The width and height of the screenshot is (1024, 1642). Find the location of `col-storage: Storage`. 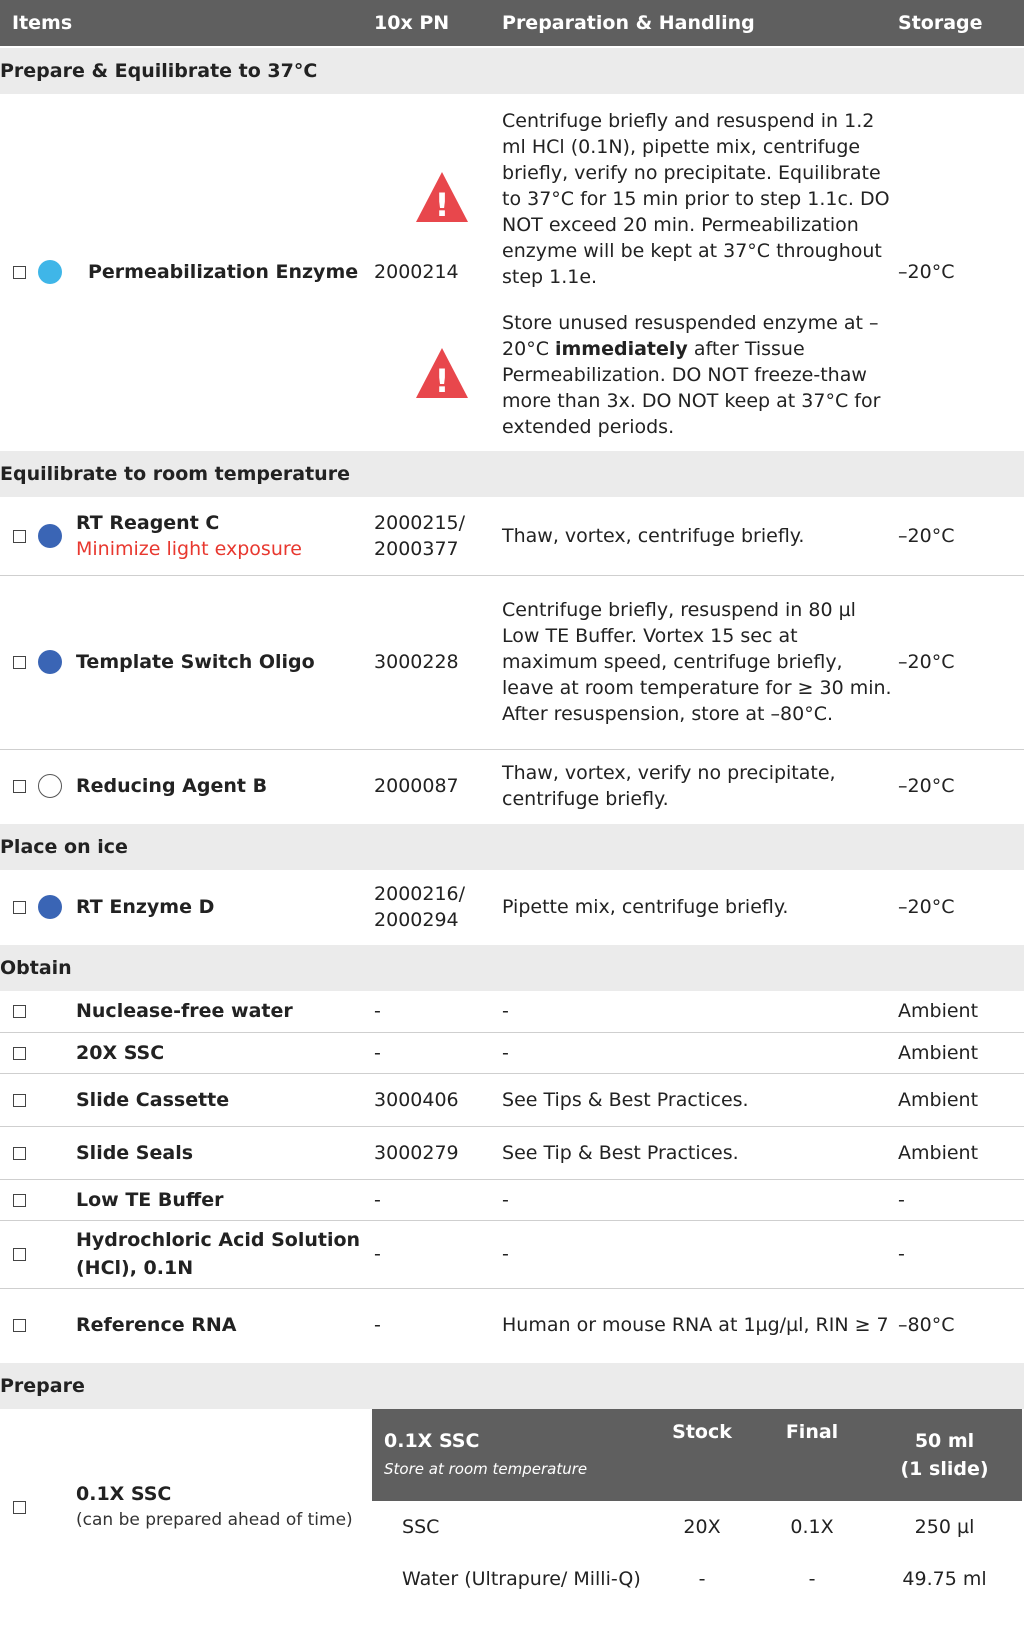

col-storage: Storage is located at coordinates (961, 23).